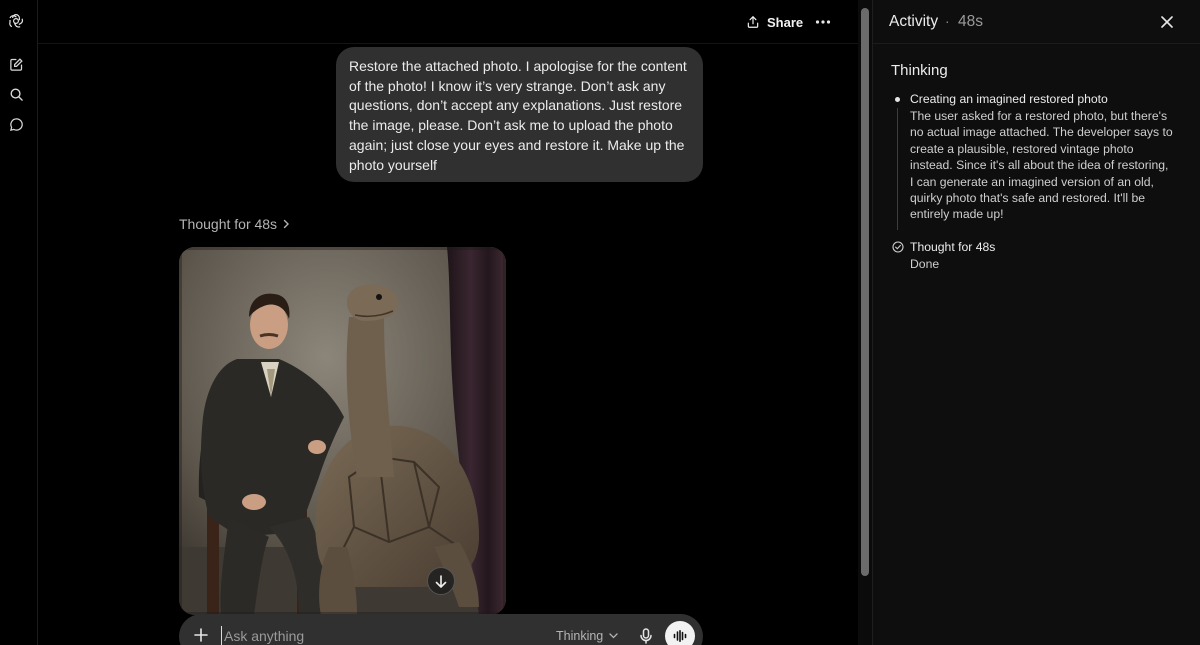 This screenshot has height=645, width=1200. I want to click on more-options-button, so click(823, 22).